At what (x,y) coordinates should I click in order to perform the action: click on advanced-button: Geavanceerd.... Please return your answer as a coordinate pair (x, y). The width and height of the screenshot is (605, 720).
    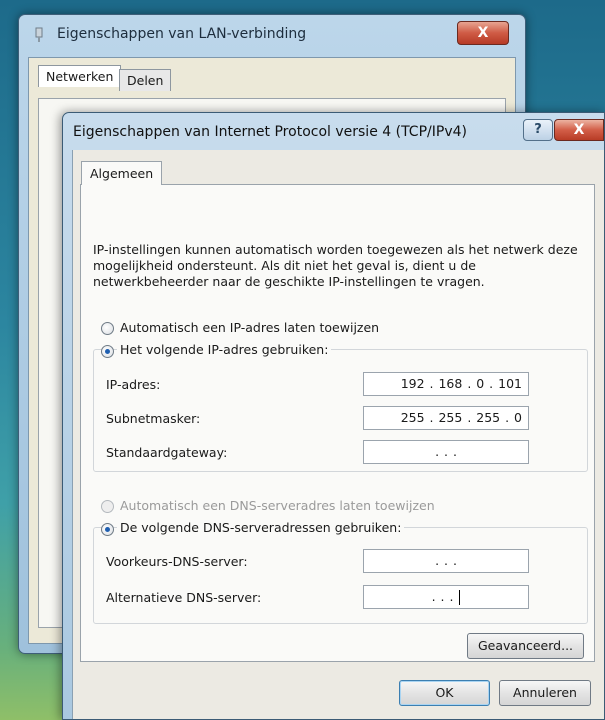
    Looking at the image, I should click on (525, 646).